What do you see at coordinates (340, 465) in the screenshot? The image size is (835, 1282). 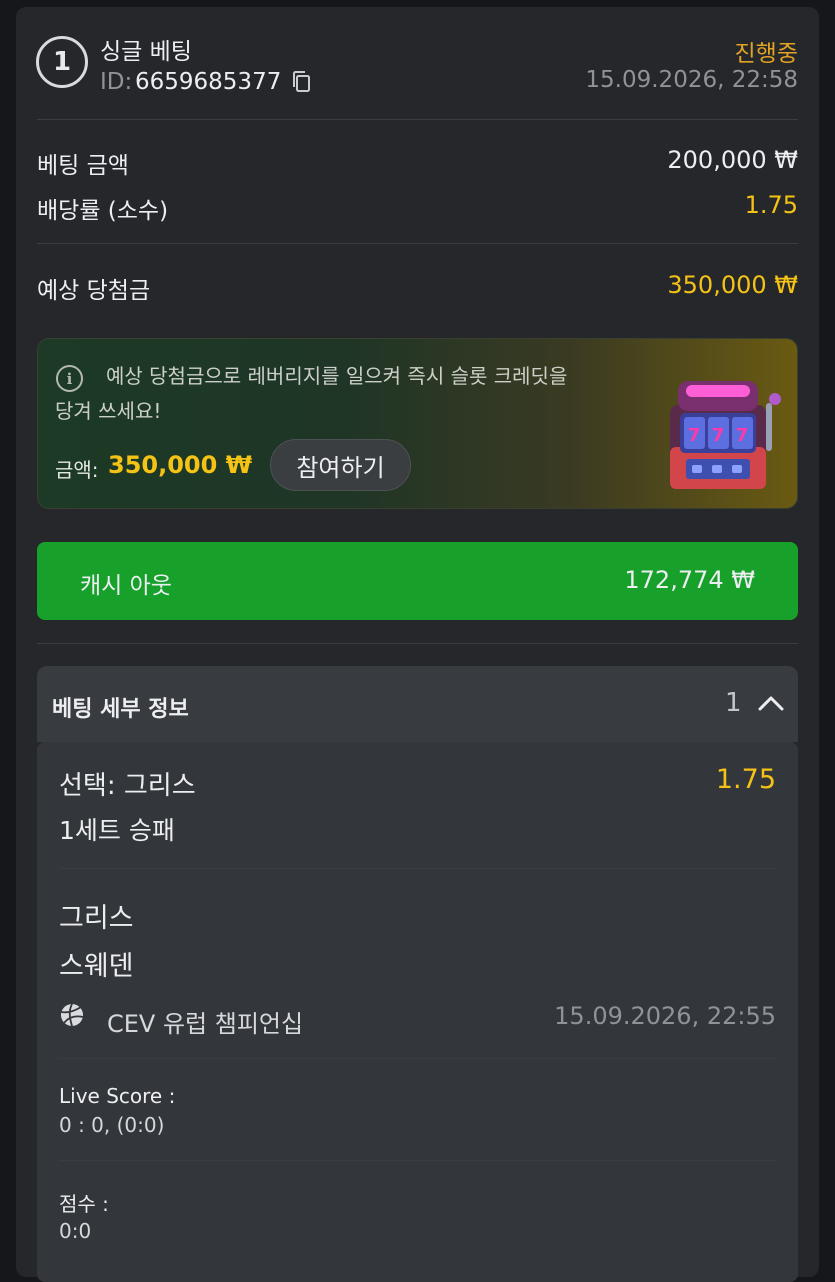 I see `join-button: 참여하기` at bounding box center [340, 465].